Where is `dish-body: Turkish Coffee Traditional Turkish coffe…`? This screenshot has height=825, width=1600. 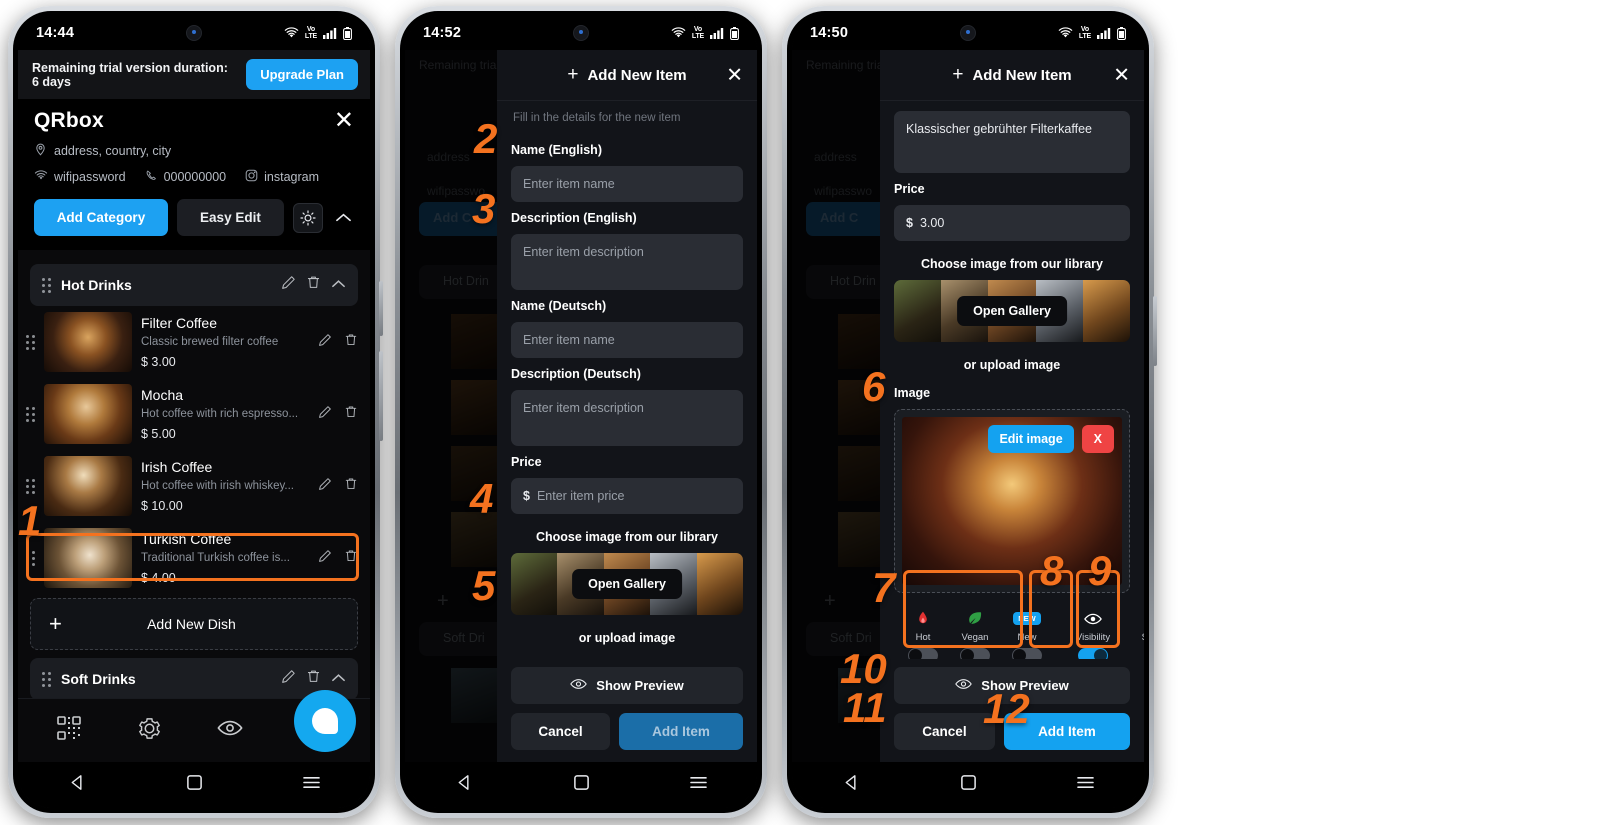
dish-body: Turkish Coffee Traditional Turkish coffe… is located at coordinates (225, 558).